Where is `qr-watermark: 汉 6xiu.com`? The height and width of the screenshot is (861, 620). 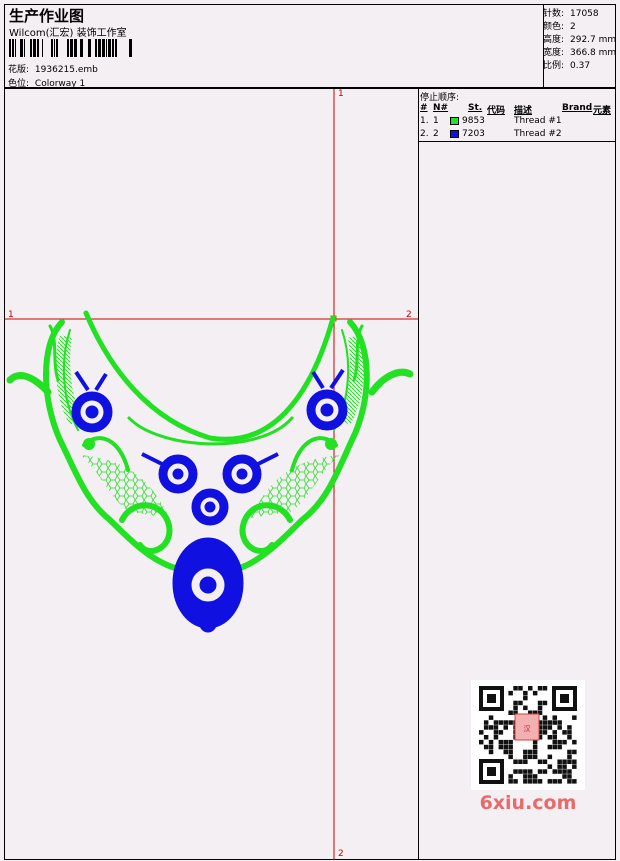 qr-watermark: 汉 6xiu.com is located at coordinates (528, 747).